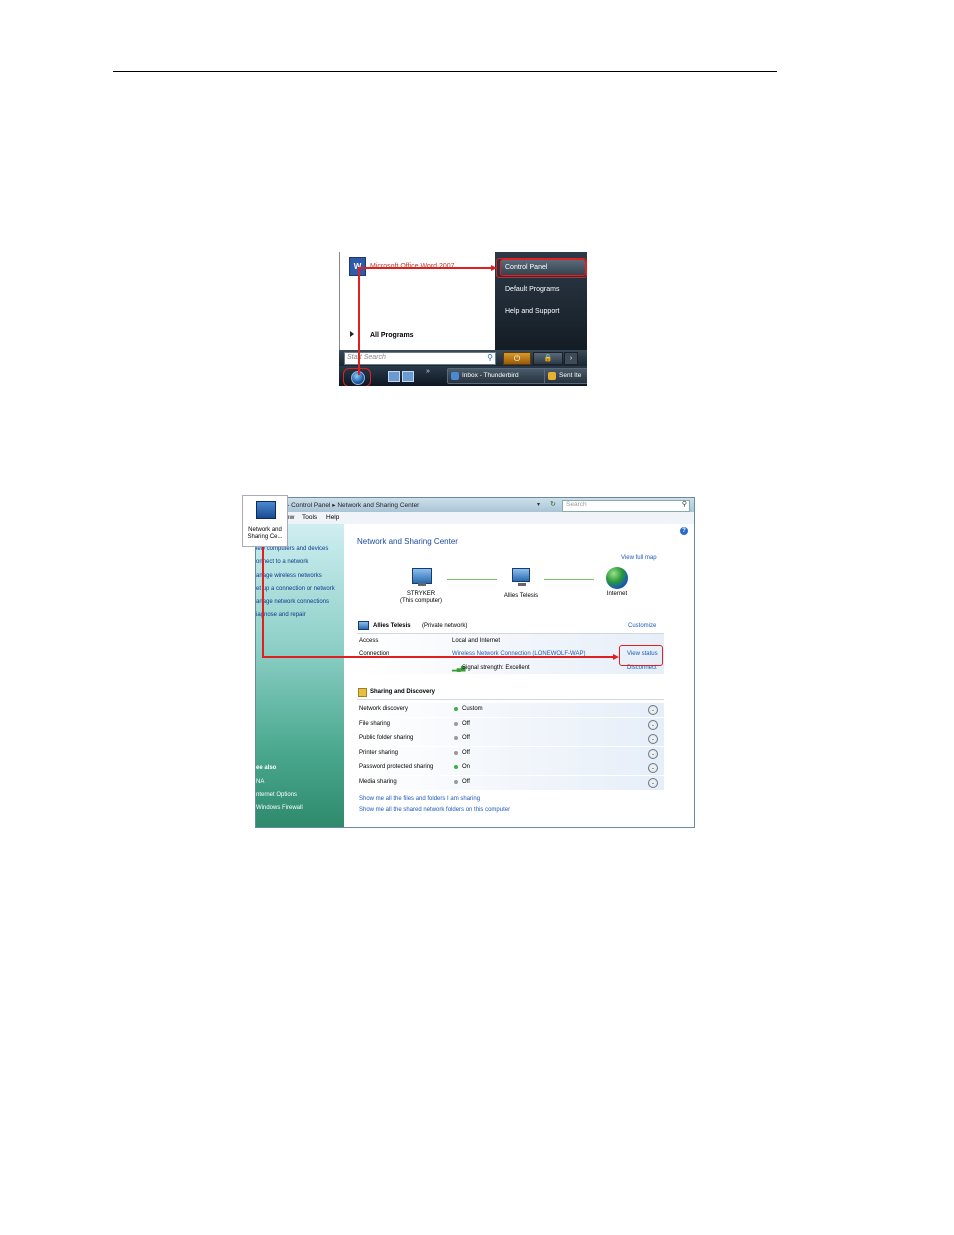 The width and height of the screenshot is (954, 1235). Describe the element at coordinates (552, 376) in the screenshot. I see `folder-icon` at that location.